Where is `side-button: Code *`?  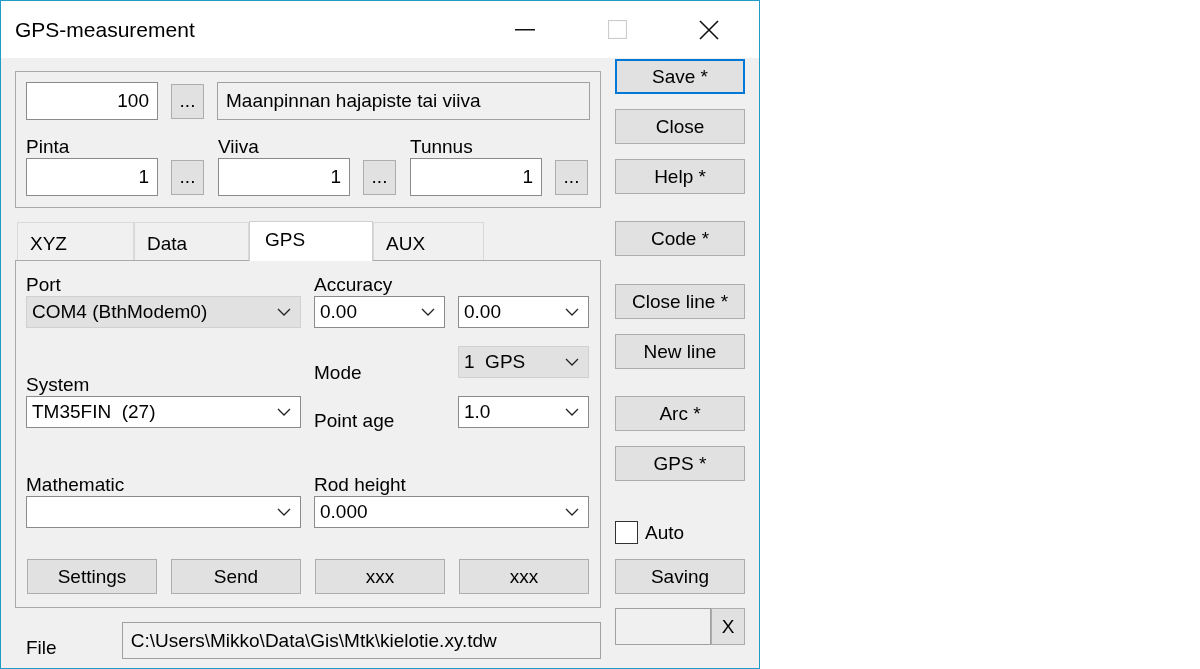
side-button: Code * is located at coordinates (680, 238).